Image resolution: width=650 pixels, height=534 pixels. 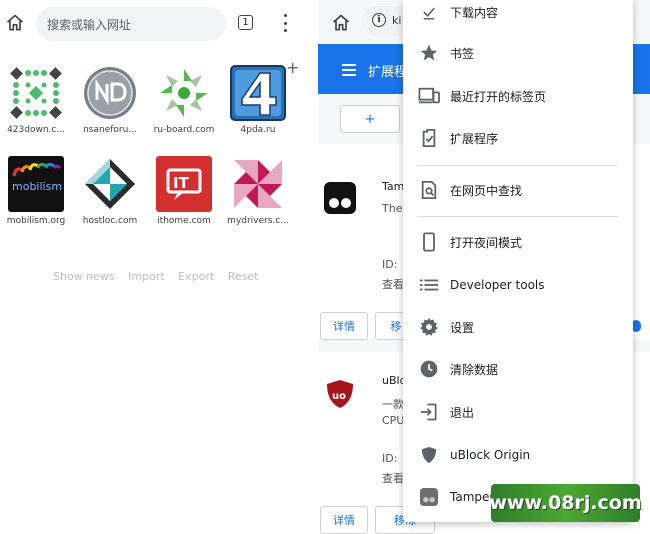 What do you see at coordinates (497, 285) in the screenshot?
I see `menu-item-label: Developer tools` at bounding box center [497, 285].